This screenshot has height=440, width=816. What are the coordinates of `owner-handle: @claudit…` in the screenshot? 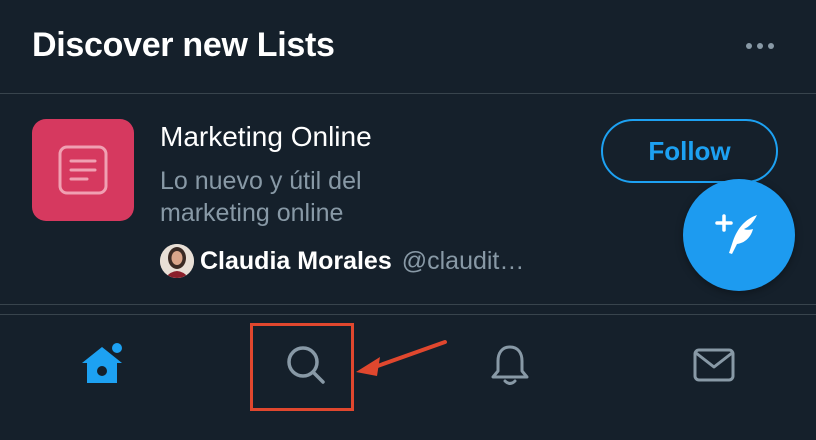 It's located at (463, 260).